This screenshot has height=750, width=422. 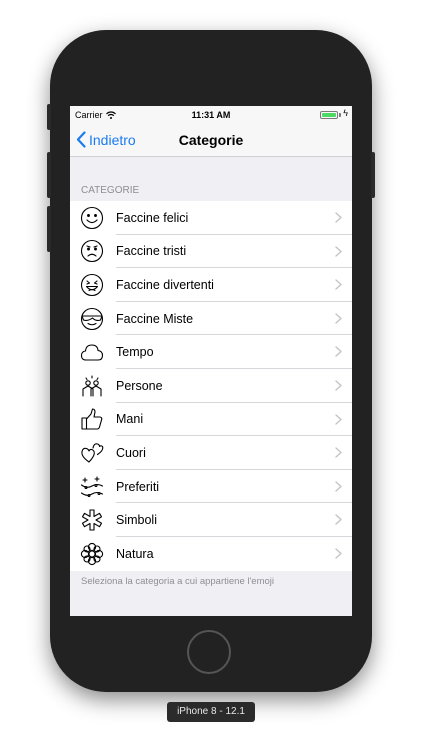 What do you see at coordinates (49, 117) in the screenshot?
I see `mute-switch` at bounding box center [49, 117].